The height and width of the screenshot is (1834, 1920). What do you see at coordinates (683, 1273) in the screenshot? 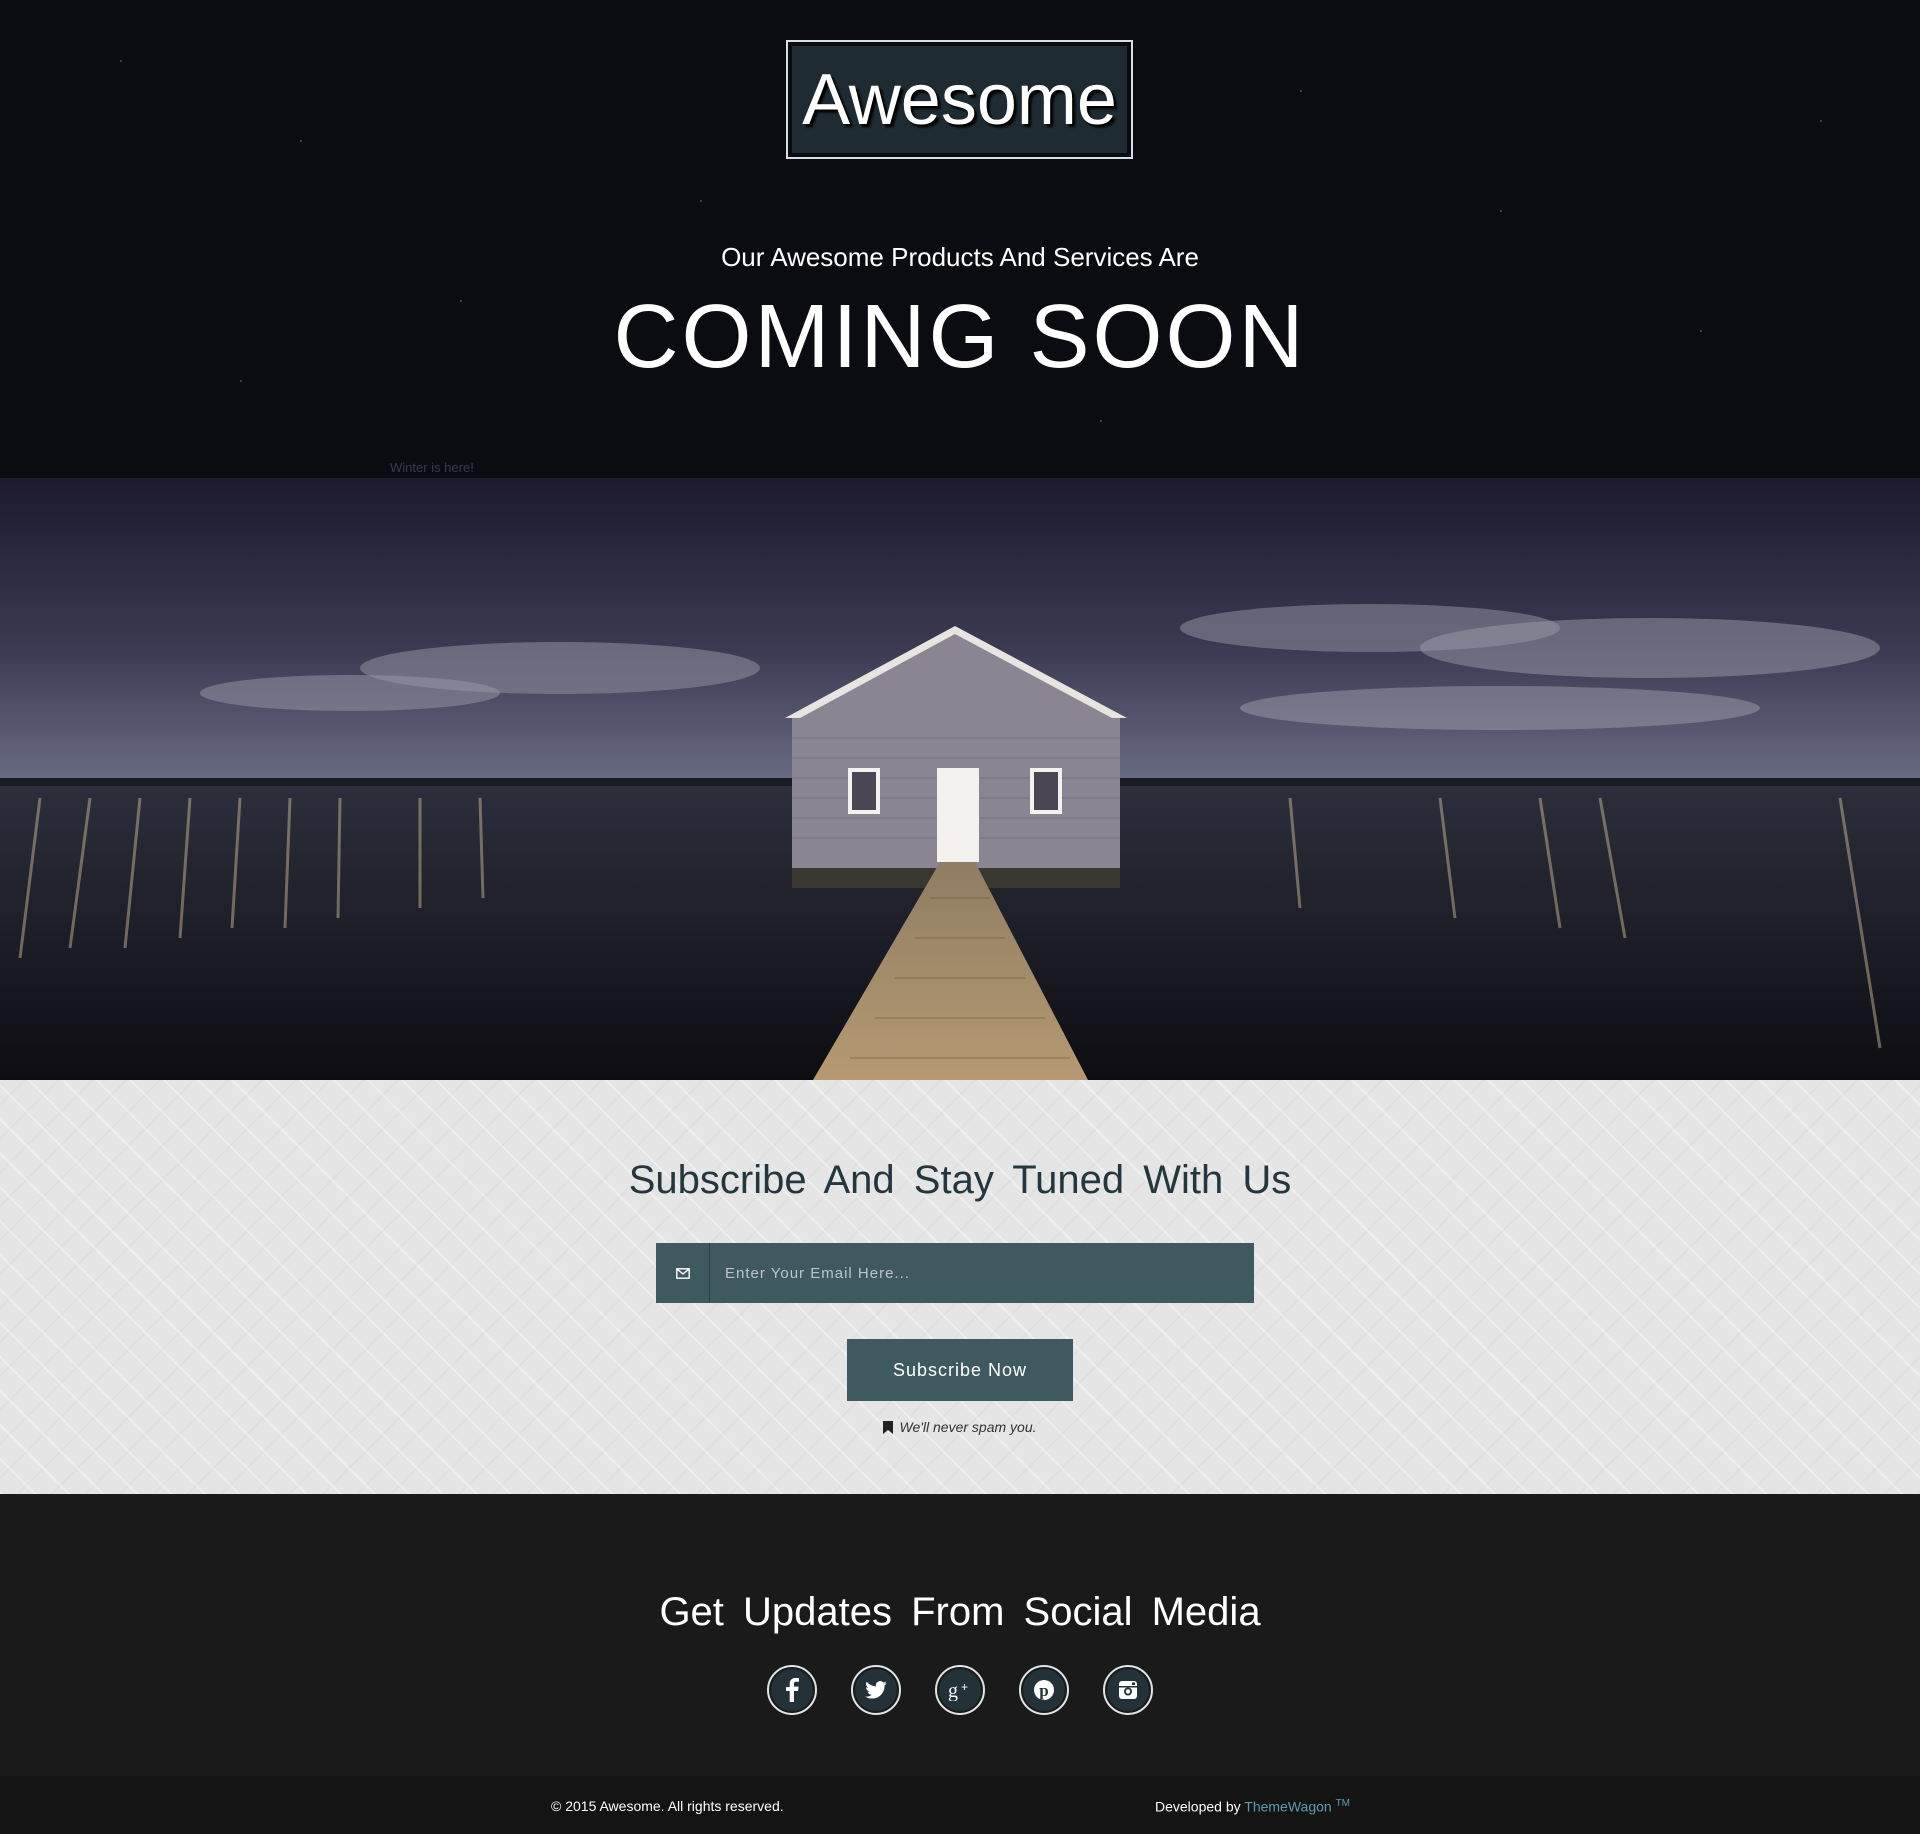
I see `envelope-icon` at bounding box center [683, 1273].